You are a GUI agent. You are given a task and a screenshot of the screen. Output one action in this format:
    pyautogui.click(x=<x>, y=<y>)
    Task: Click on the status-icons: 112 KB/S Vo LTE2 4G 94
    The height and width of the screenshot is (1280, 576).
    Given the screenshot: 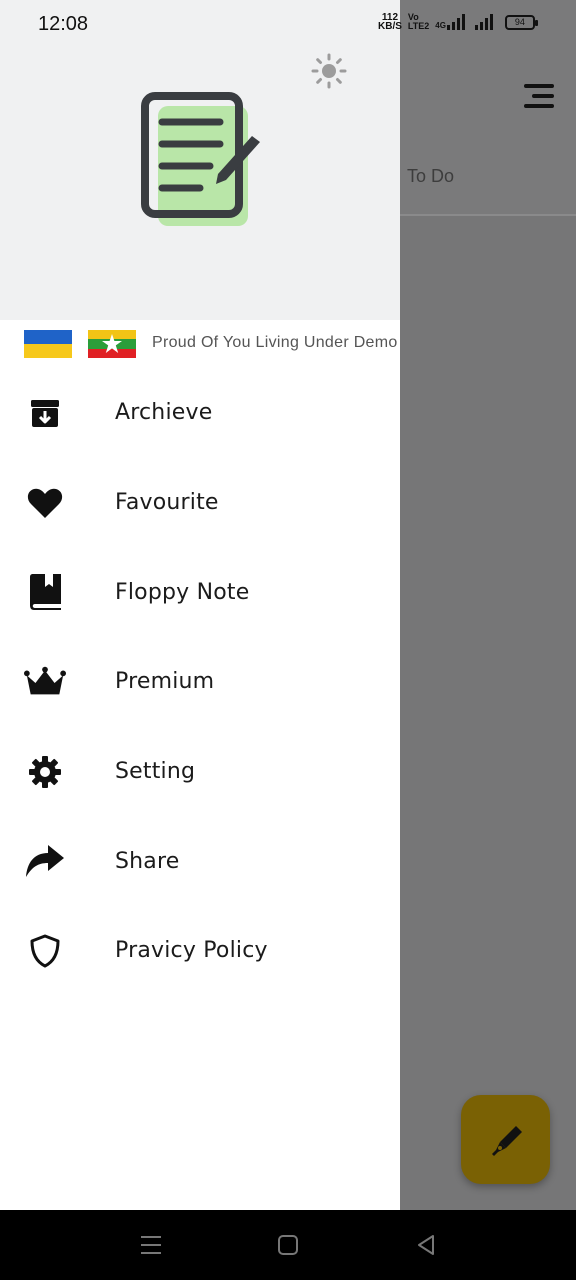 What is the action you would take?
    pyautogui.click(x=458, y=22)
    